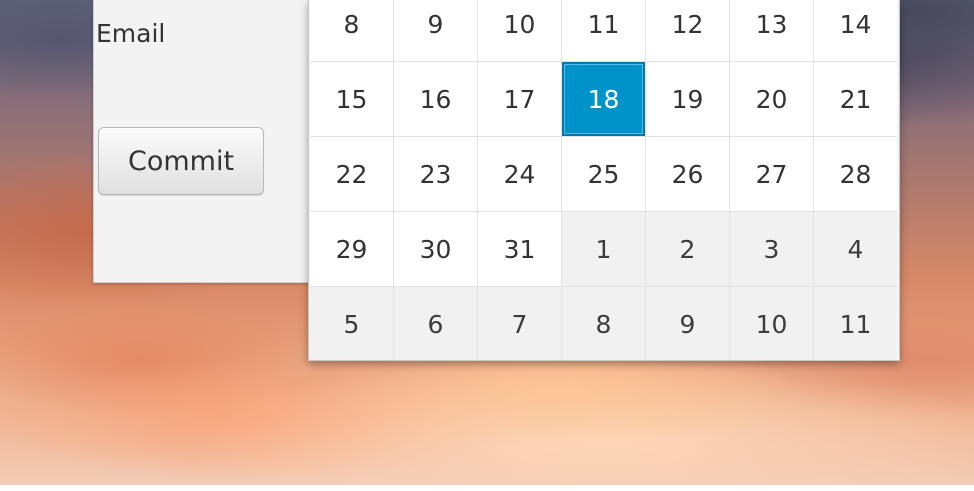  What do you see at coordinates (351, 30) in the screenshot?
I see `calendar-day: 8` at bounding box center [351, 30].